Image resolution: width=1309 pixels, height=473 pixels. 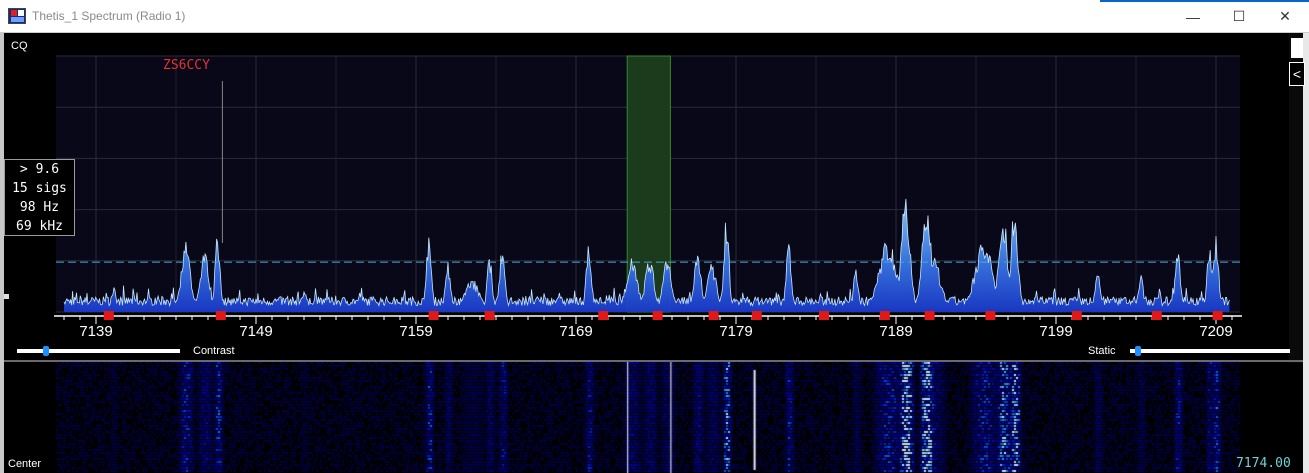 I want to click on contrast-slider-thumb, so click(x=46, y=351).